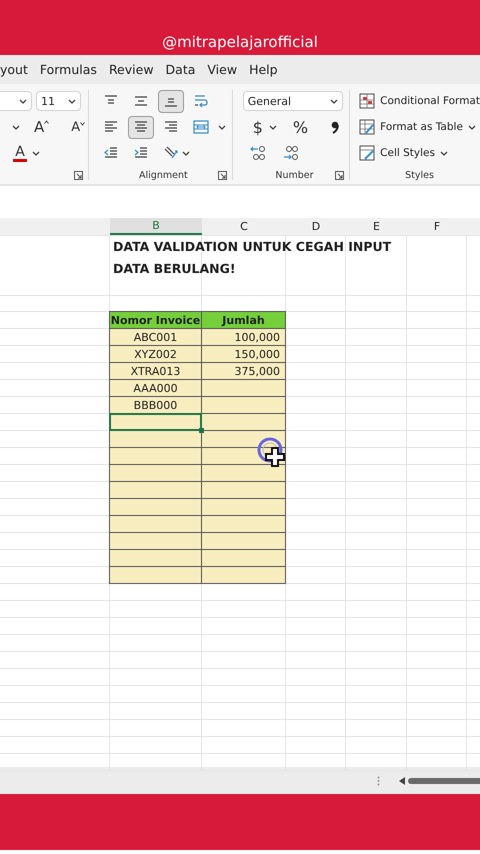 The width and height of the screenshot is (480, 854). Describe the element at coordinates (240, 43) in the screenshot. I see `channel-handle: @mitrapelajarofficial` at that location.